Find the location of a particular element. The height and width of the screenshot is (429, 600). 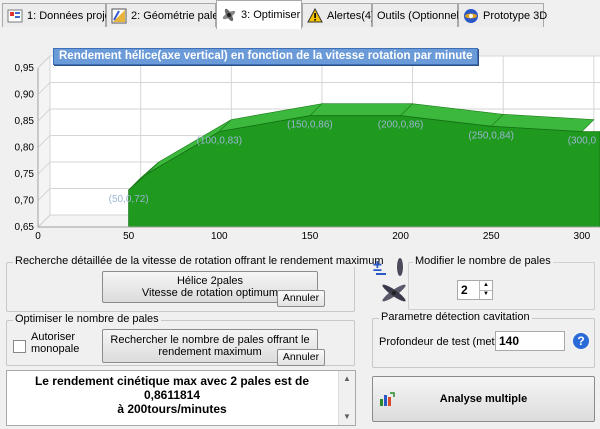

y-tick-label: 0,95 is located at coordinates (25, 68).